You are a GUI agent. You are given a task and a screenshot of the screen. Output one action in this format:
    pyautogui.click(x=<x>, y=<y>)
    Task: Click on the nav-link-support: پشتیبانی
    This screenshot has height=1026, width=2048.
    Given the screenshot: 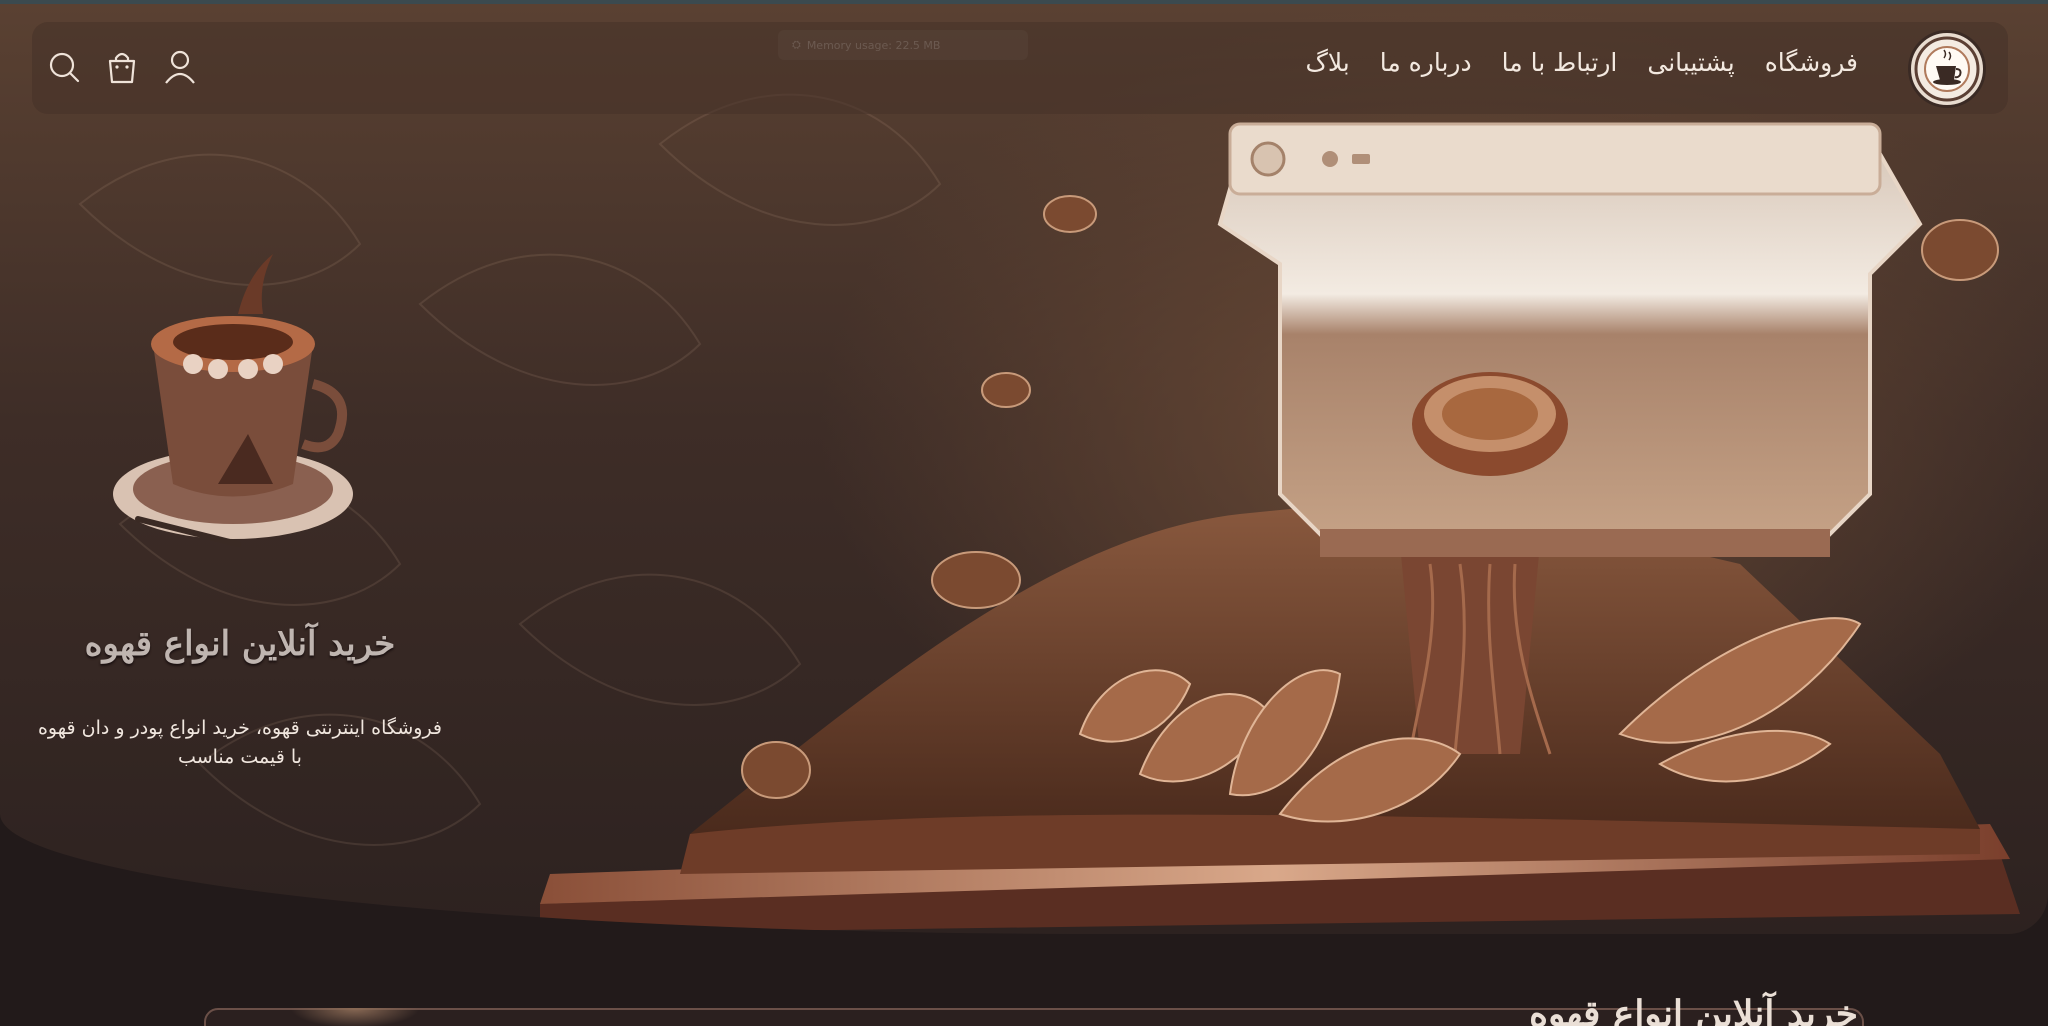 What is the action you would take?
    pyautogui.click(x=1690, y=62)
    